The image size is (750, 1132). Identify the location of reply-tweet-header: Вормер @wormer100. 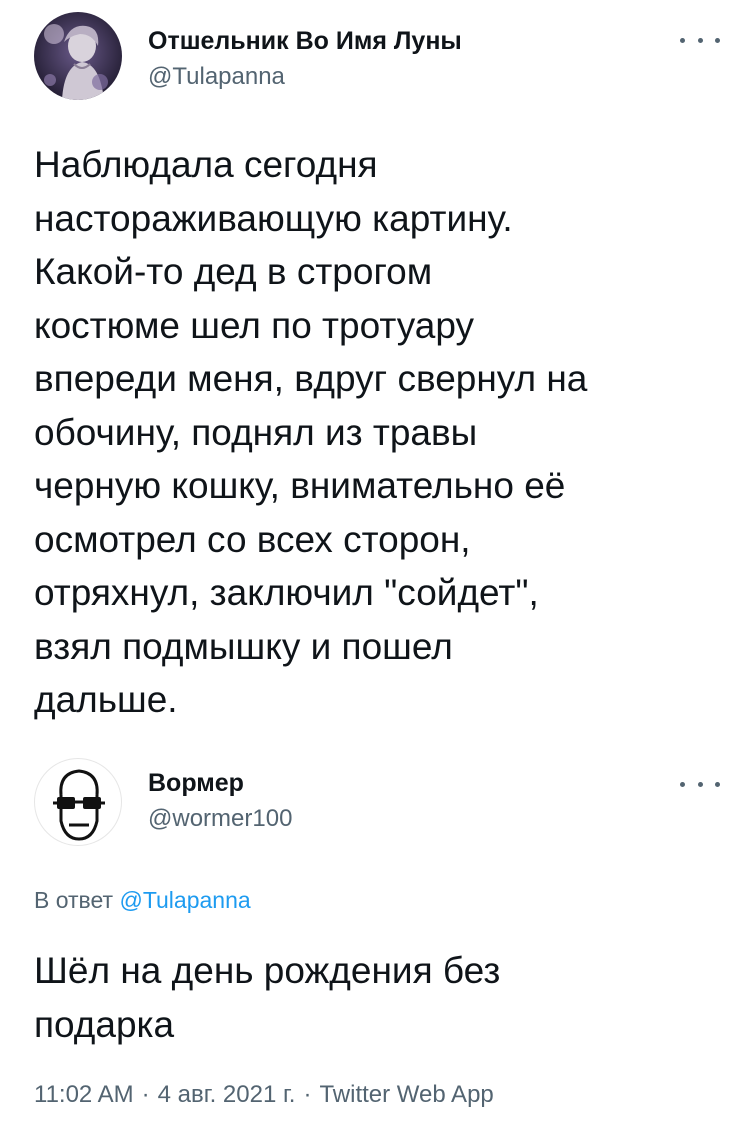
(375, 800).